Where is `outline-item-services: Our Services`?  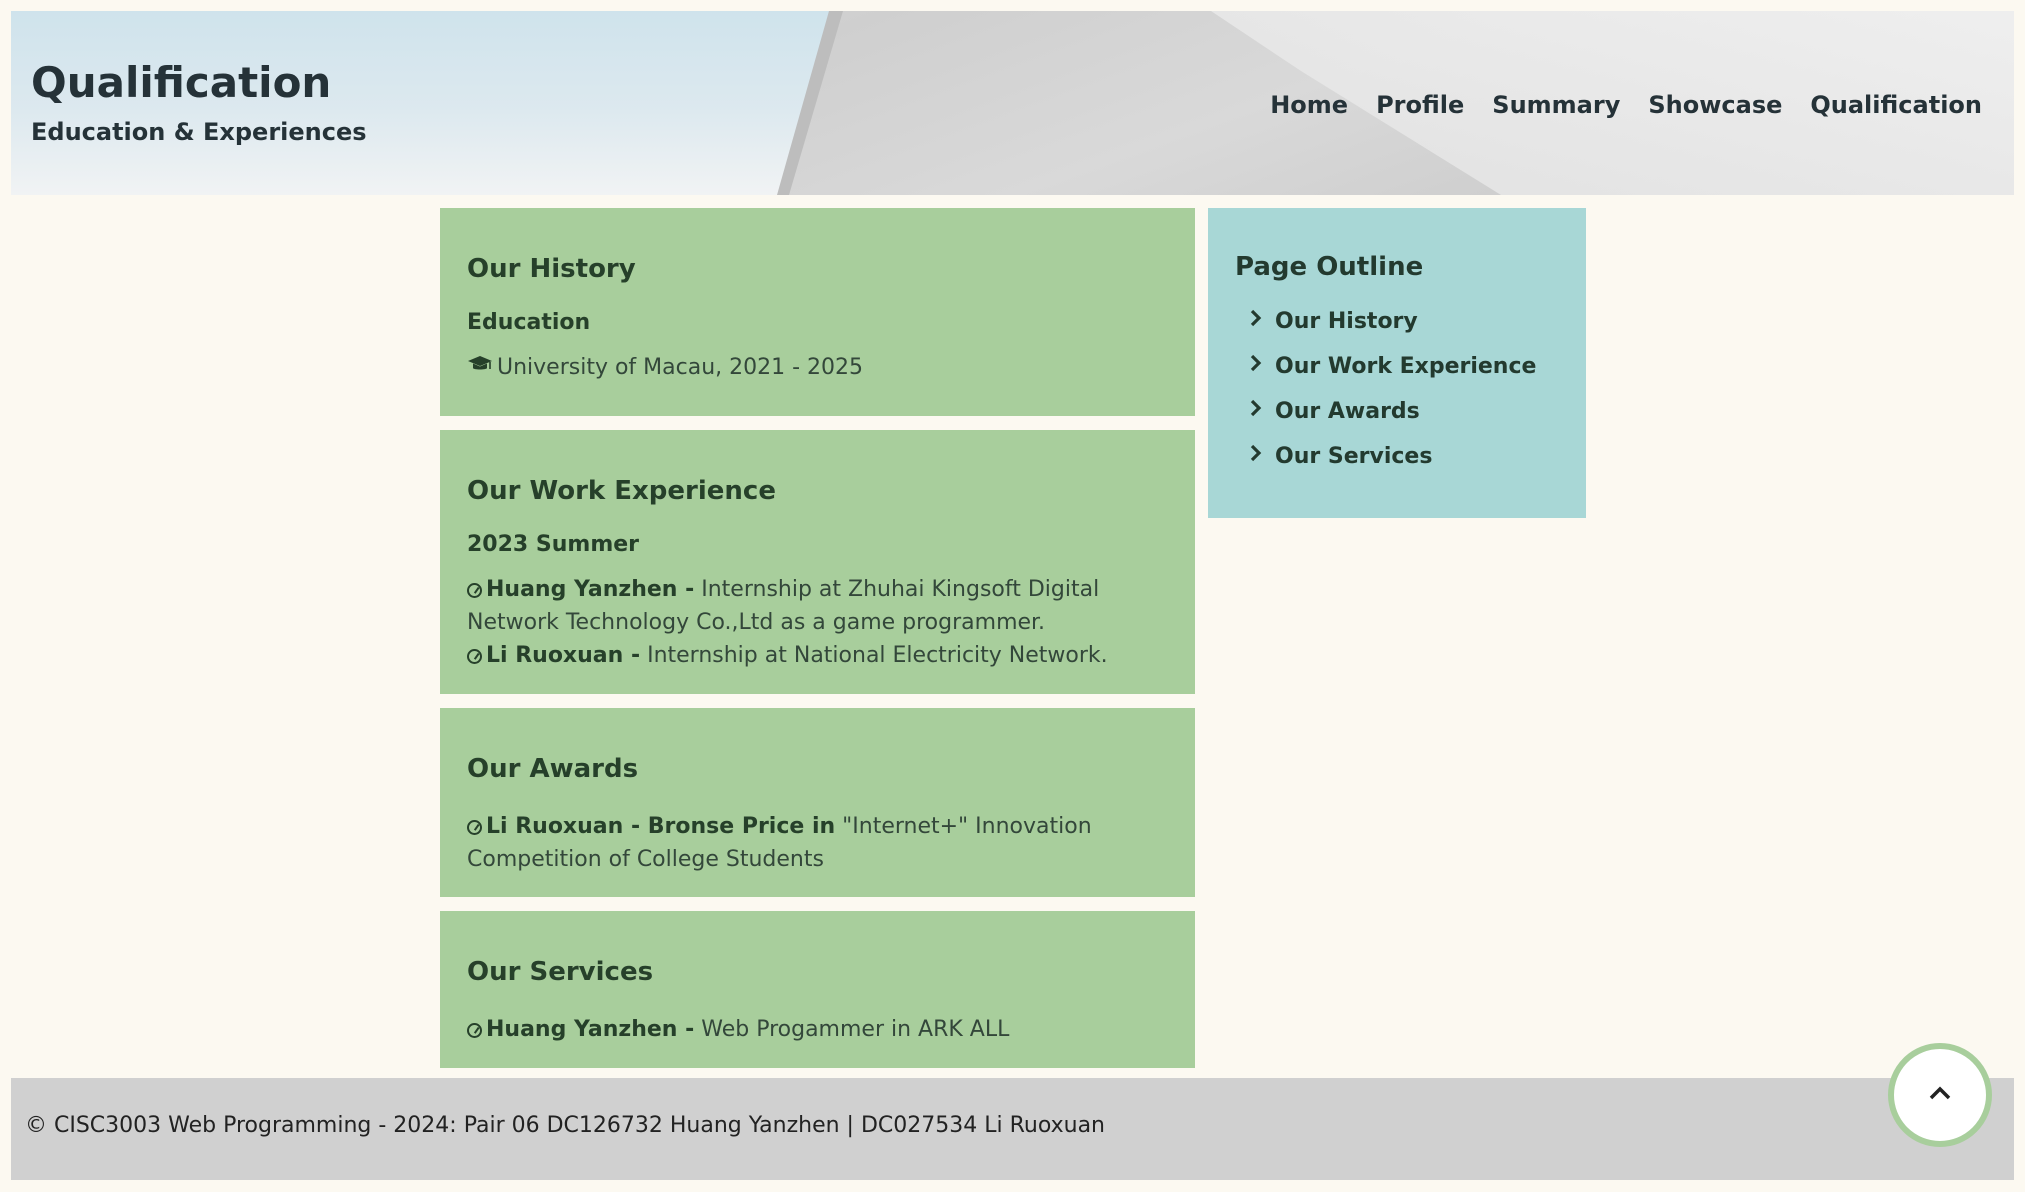 outline-item-services: Our Services is located at coordinates (1404, 456).